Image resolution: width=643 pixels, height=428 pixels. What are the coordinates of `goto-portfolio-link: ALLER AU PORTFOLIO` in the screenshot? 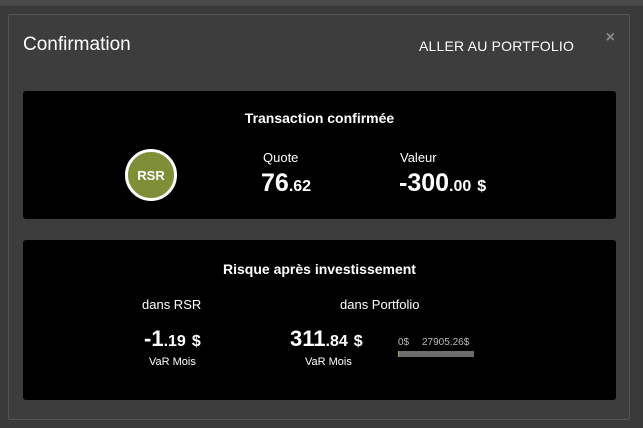 It's located at (496, 46).